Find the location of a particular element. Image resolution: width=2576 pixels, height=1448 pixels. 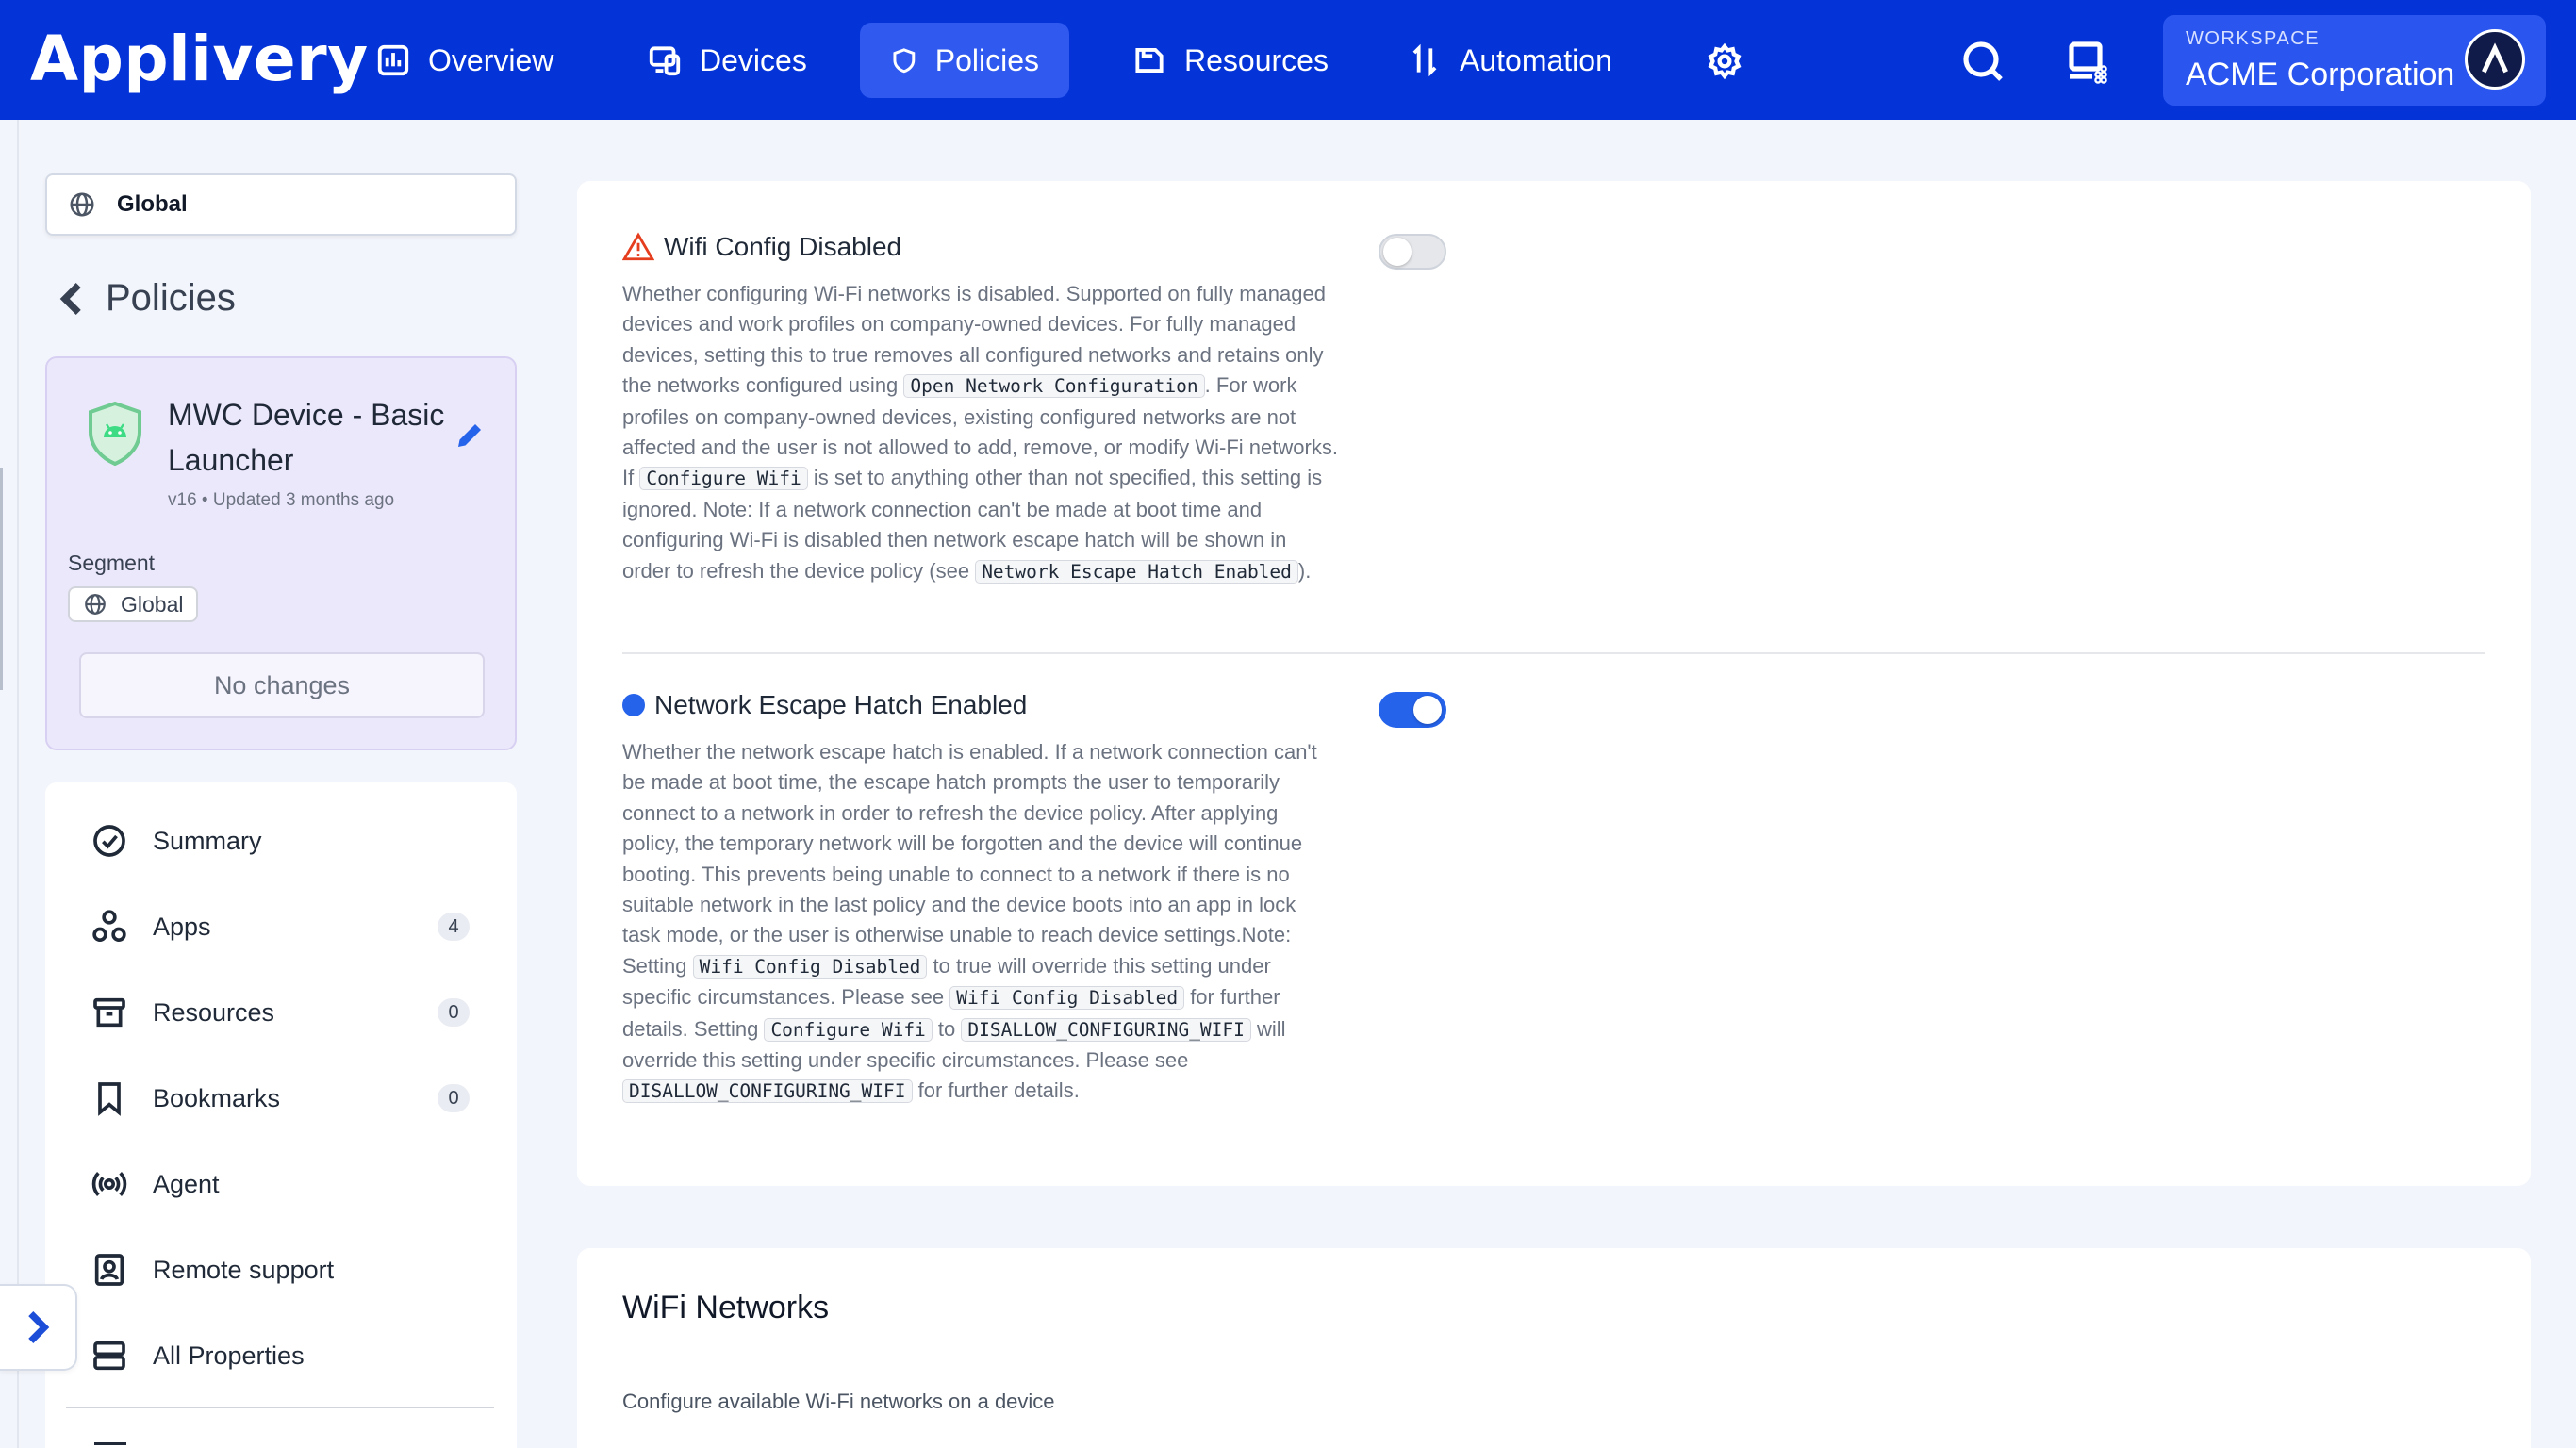

list-icon is located at coordinates (109, 1356).